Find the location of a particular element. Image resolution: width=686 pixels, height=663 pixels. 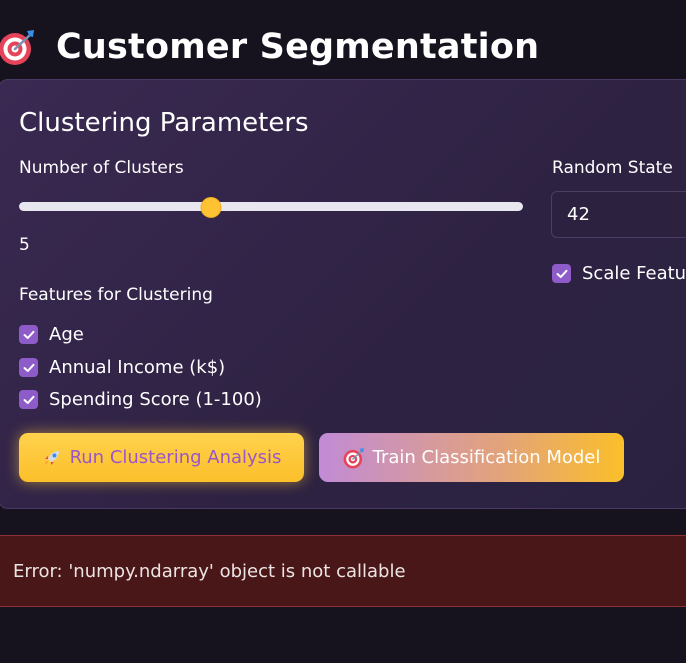

train-model-label: Train Classification Model is located at coordinates (486, 457).